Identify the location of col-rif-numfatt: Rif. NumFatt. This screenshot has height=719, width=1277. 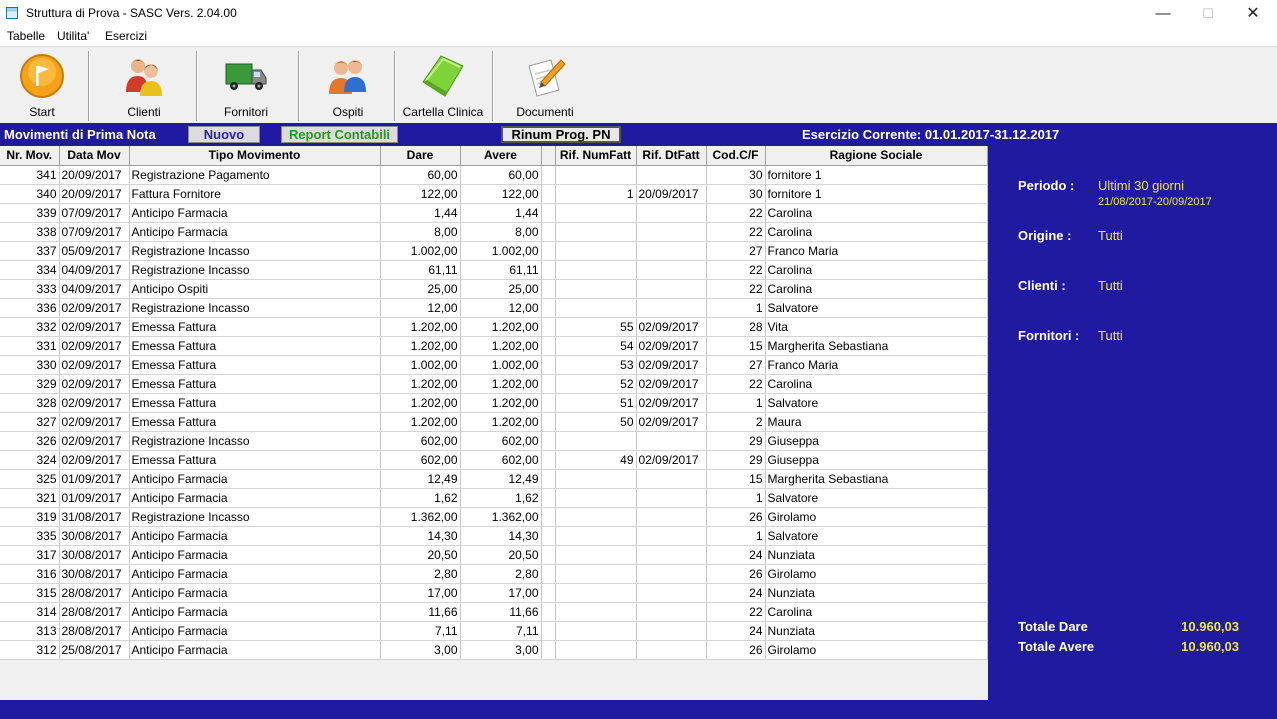
(596, 156).